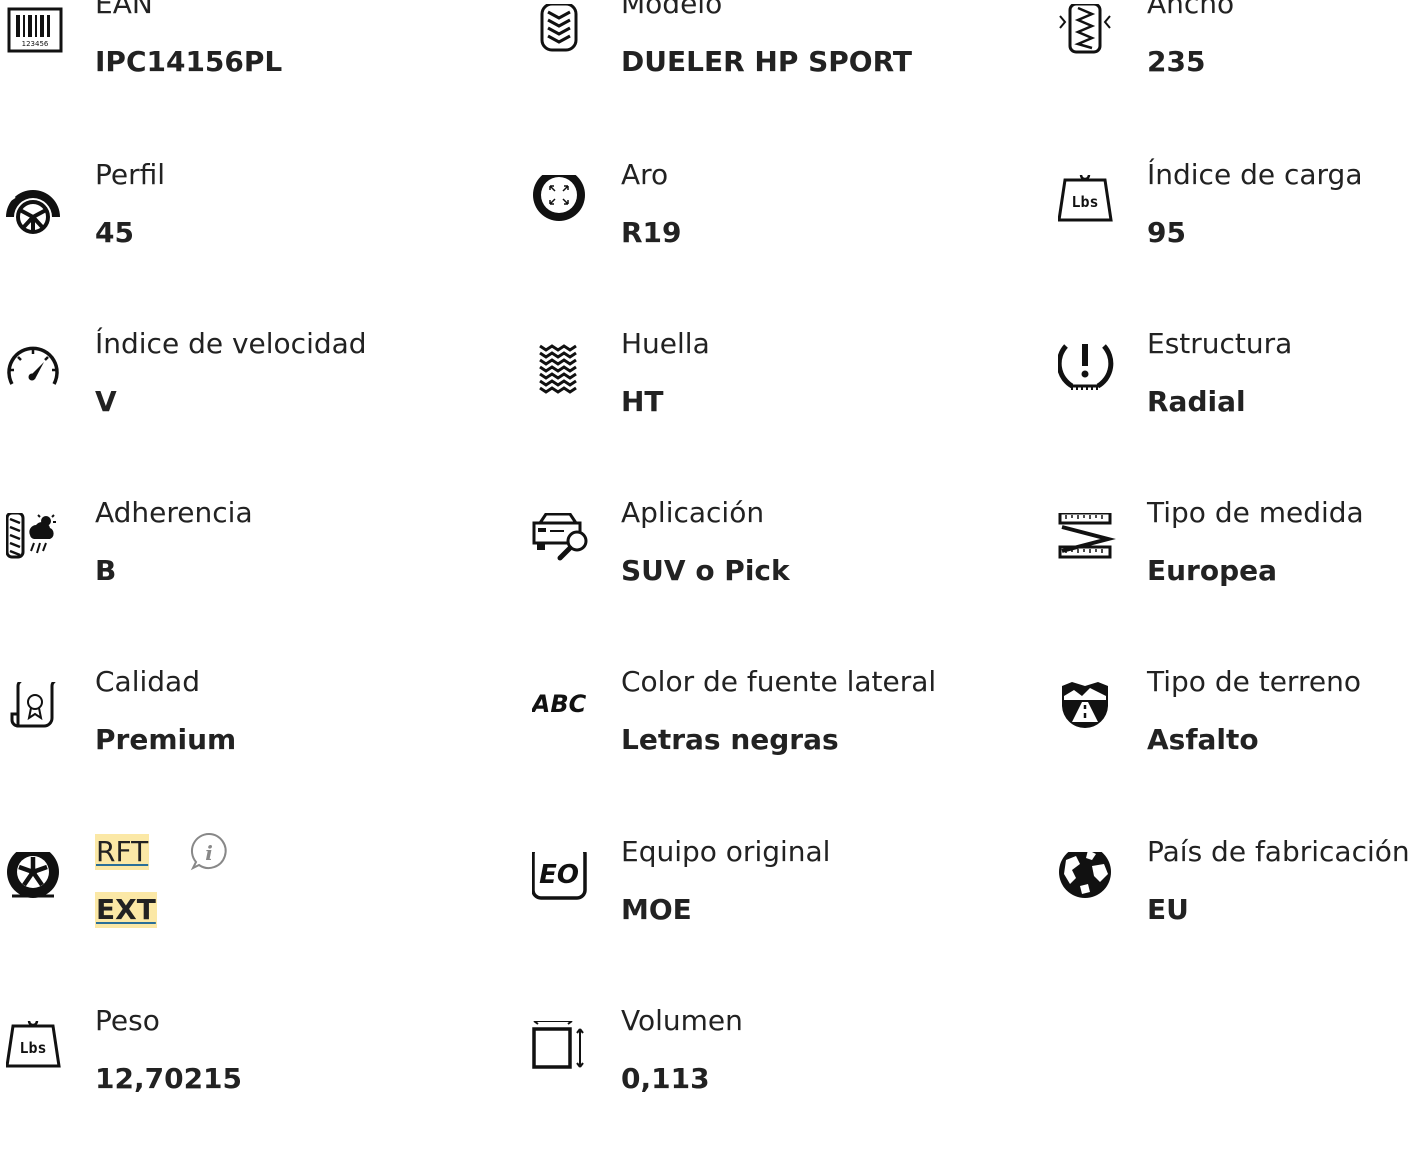 The image size is (1415, 1151). I want to click on spec-value: 235, so click(1176, 61).